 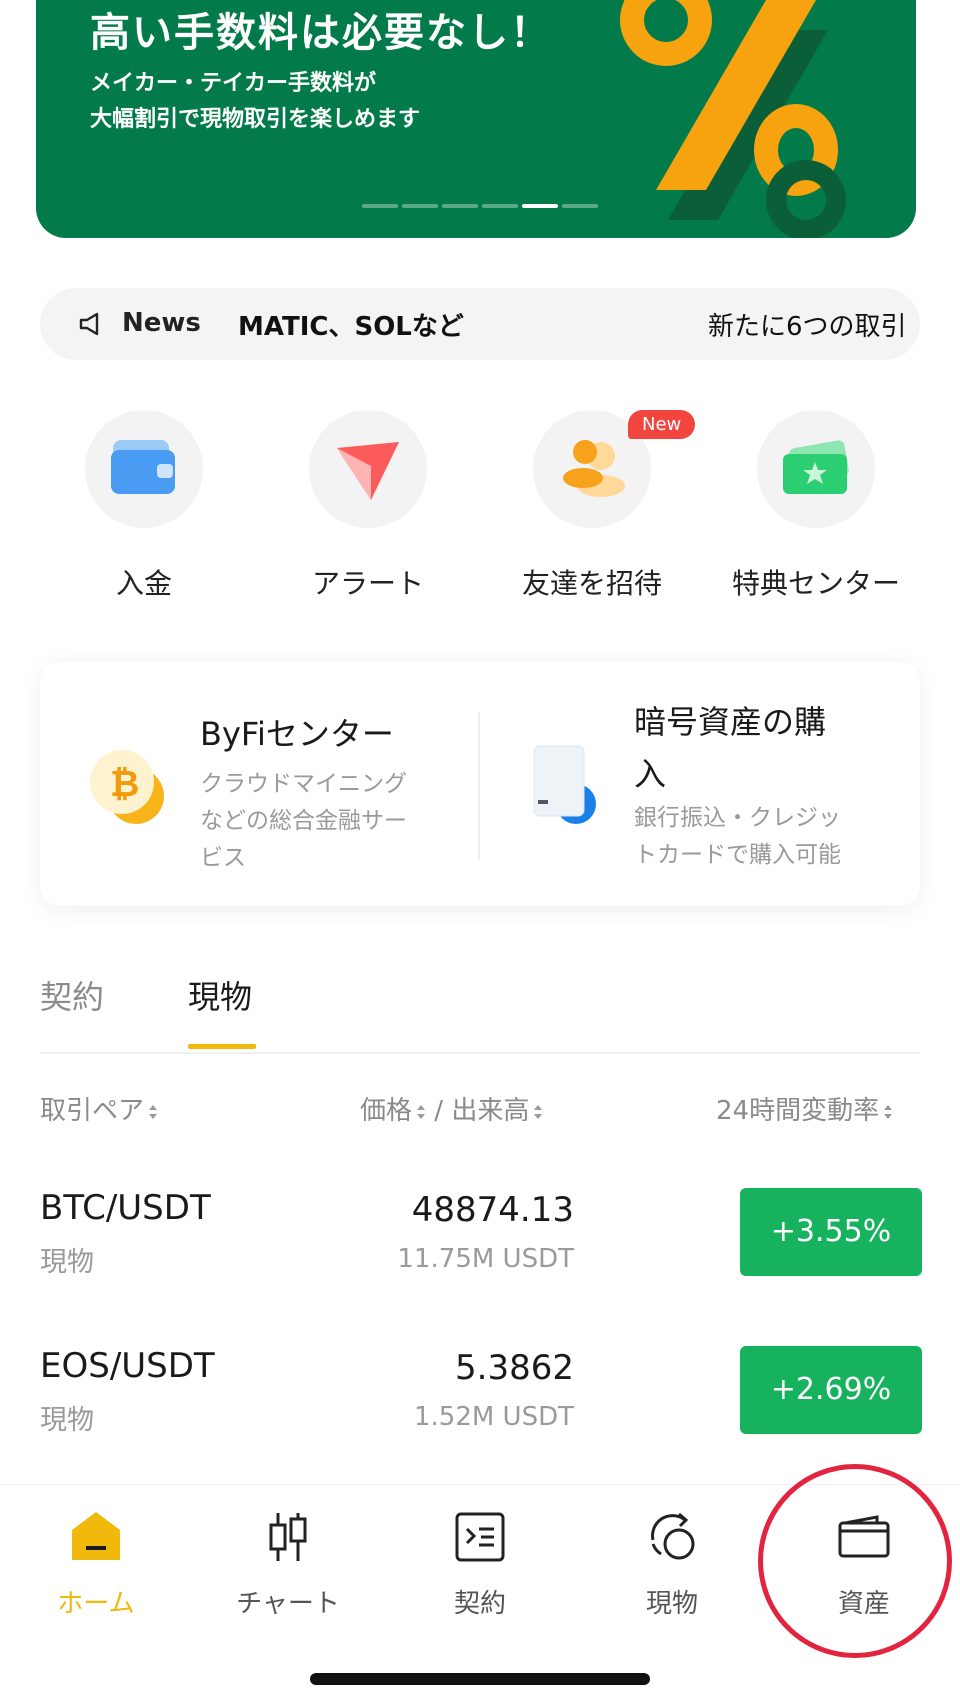 I want to click on column-header-volume: 出来高, so click(x=497, y=1111).